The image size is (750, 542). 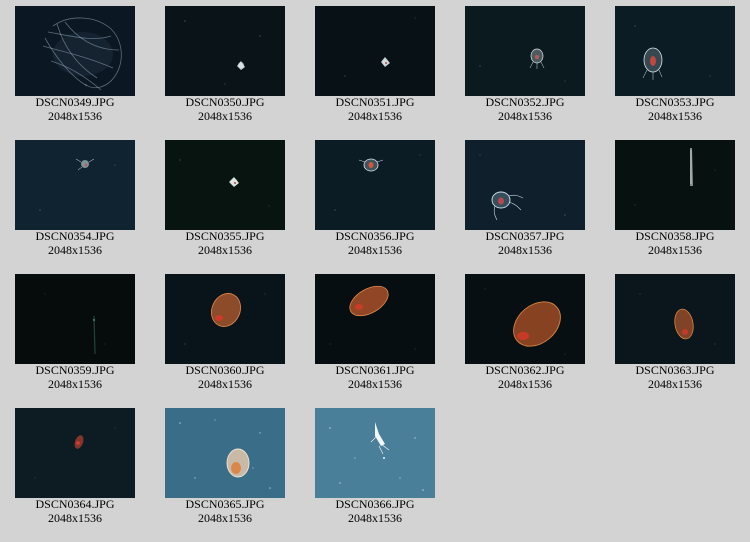 What do you see at coordinates (75, 236) in the screenshot?
I see `filename-label: DSCN0354.JPG` at bounding box center [75, 236].